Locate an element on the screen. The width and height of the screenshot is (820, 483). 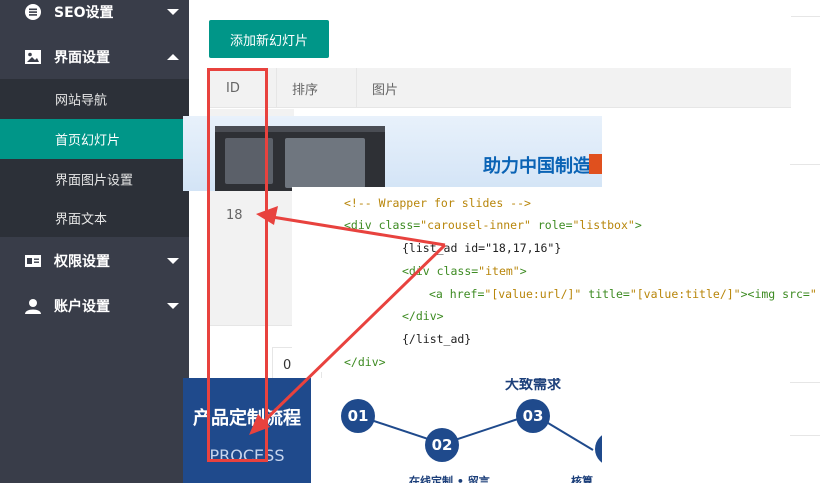
sidebar-item-label: 首页幻灯片 is located at coordinates (88, 141).